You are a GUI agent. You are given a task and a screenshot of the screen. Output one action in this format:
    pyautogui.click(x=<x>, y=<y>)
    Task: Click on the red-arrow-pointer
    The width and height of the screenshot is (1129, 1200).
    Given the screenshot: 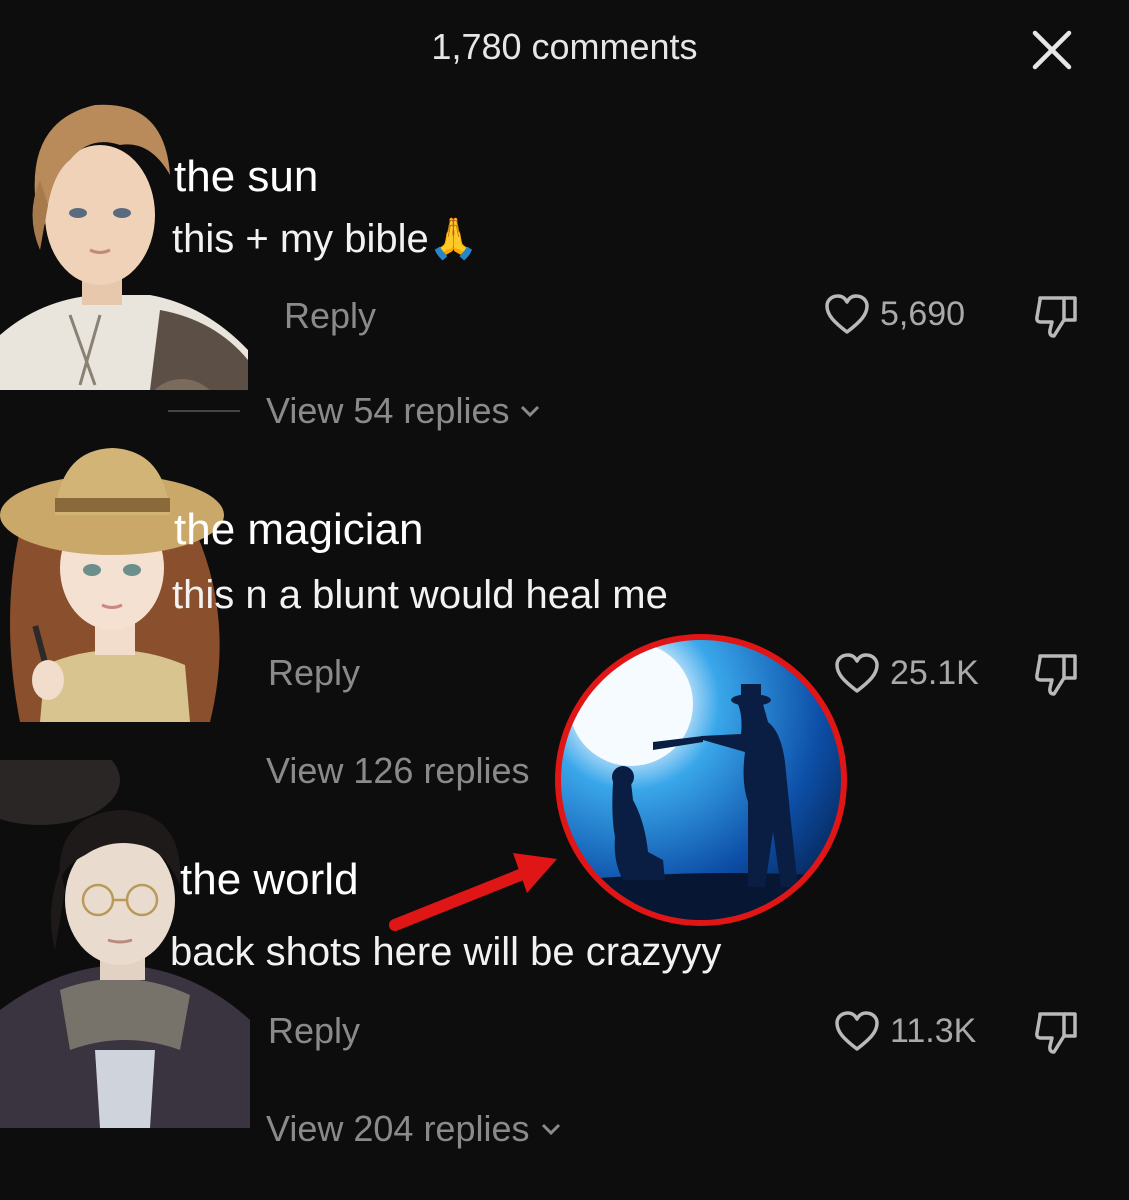 What is the action you would take?
    pyautogui.click(x=480, y=895)
    